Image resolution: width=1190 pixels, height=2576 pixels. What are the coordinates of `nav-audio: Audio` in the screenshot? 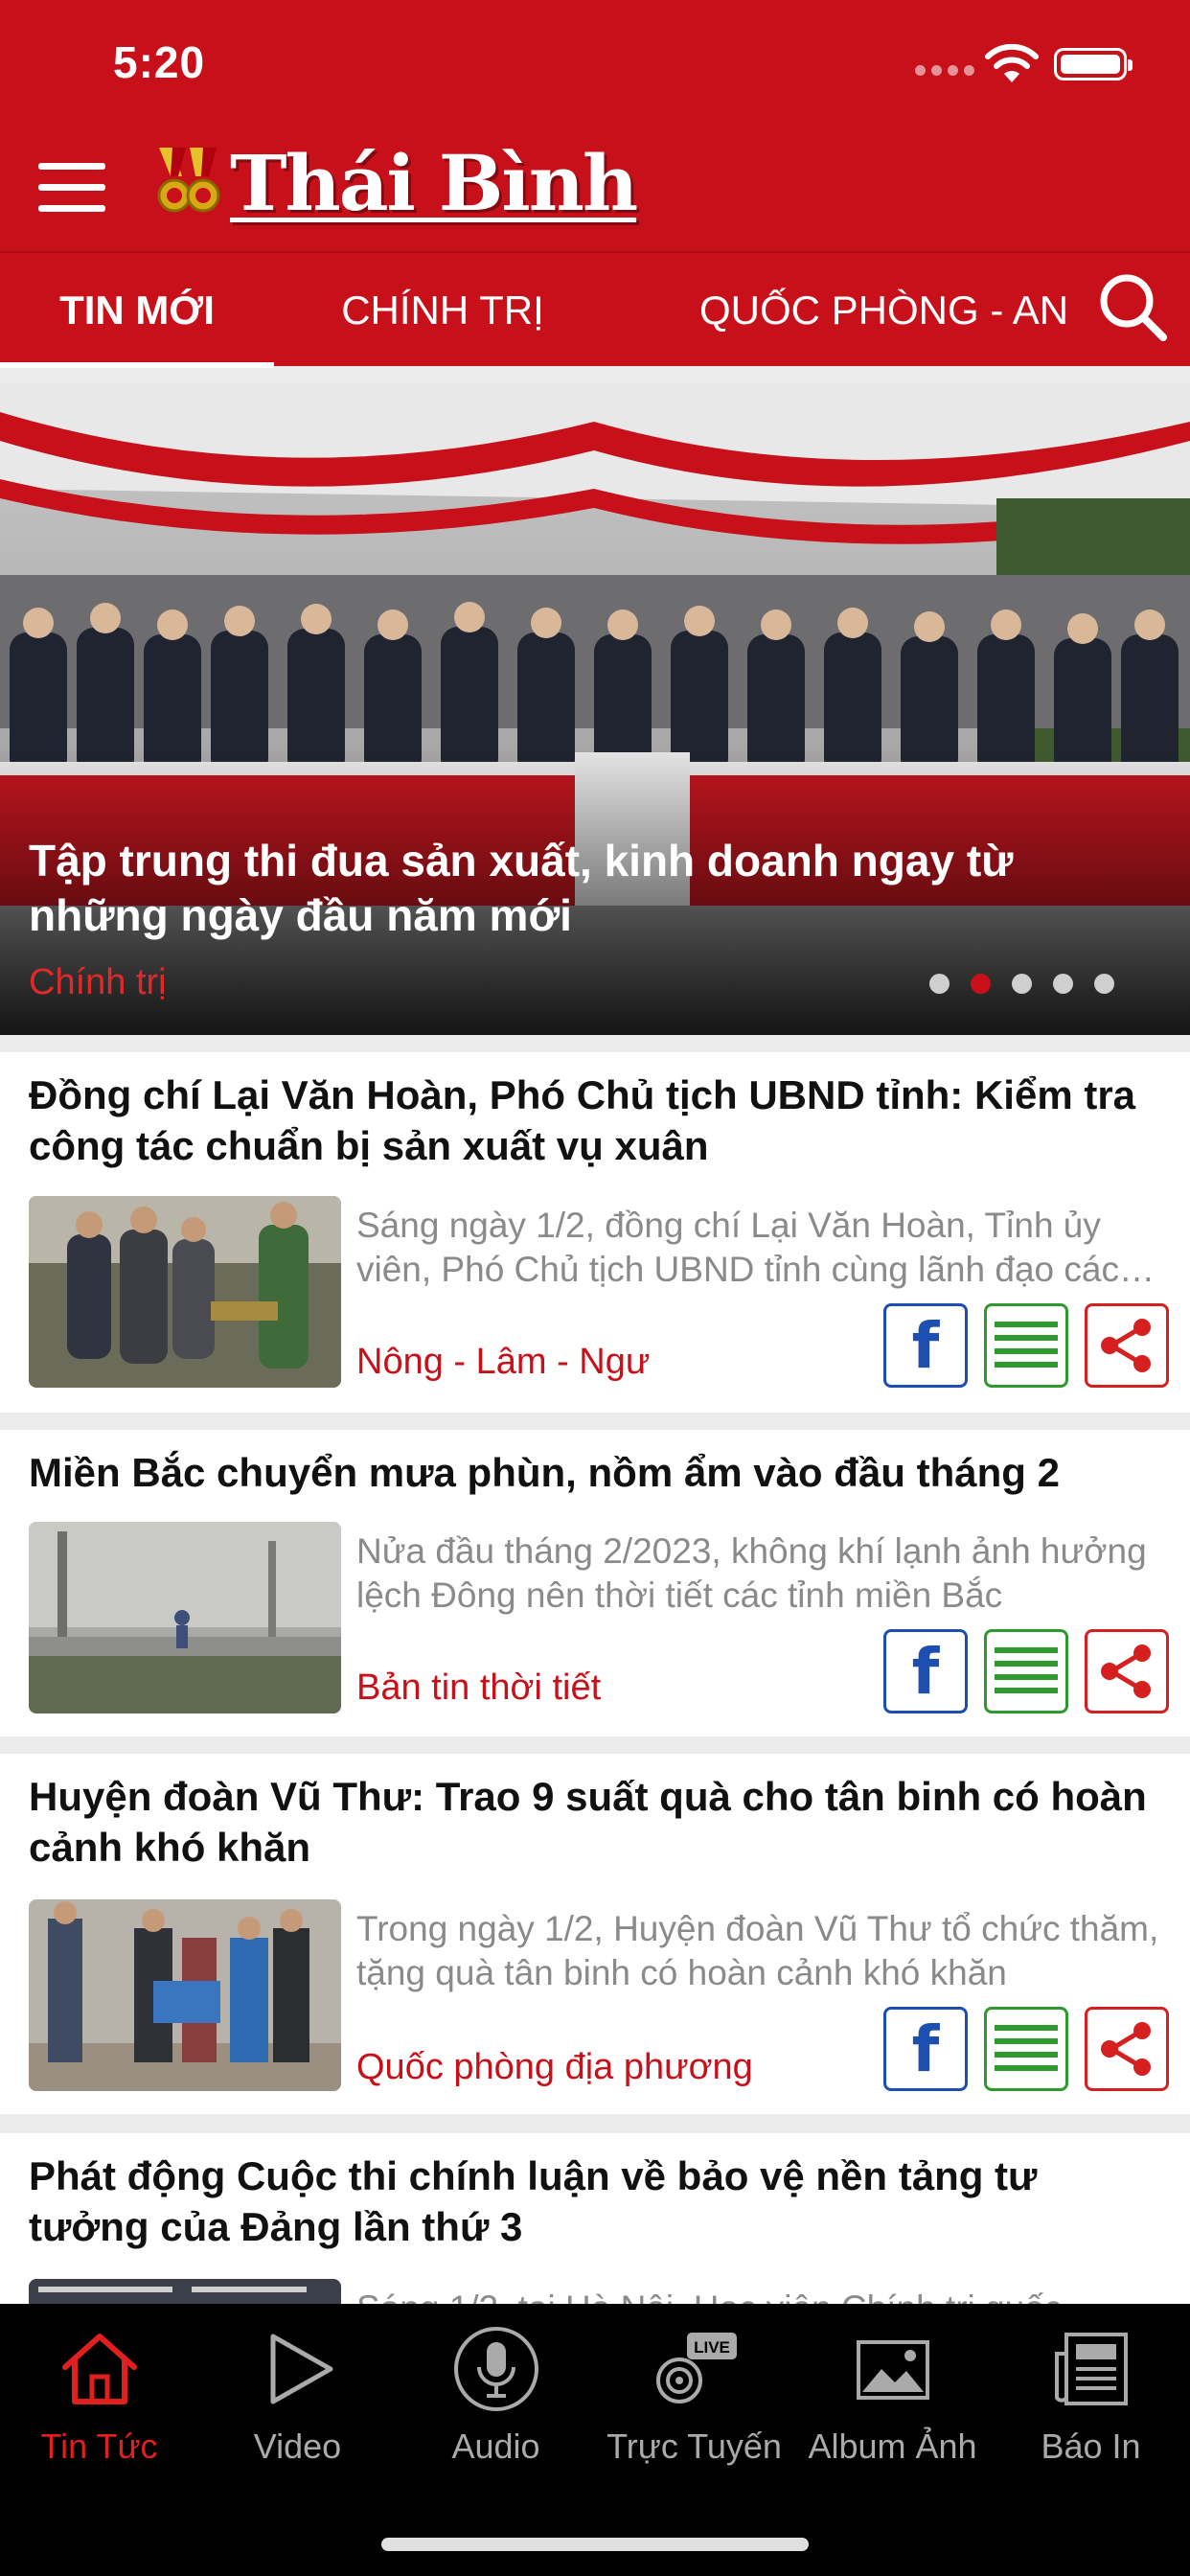 It's located at (496, 2402).